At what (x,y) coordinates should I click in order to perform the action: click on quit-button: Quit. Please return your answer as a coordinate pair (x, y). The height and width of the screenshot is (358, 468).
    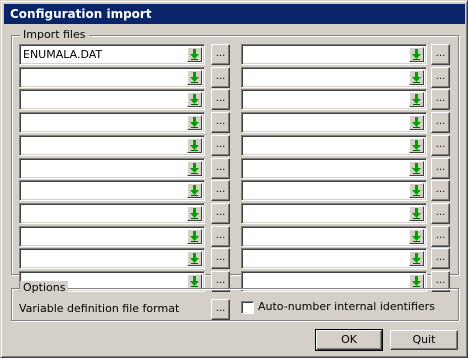
    Looking at the image, I should click on (424, 340).